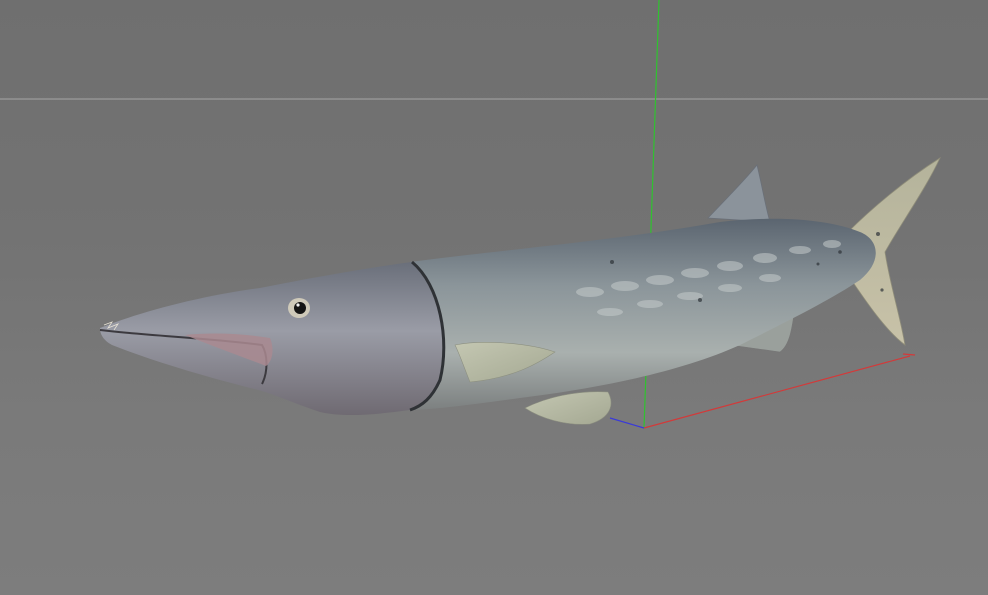 This screenshot has height=595, width=988. Describe the element at coordinates (777, 392) in the screenshot. I see `x-axis-line` at that location.